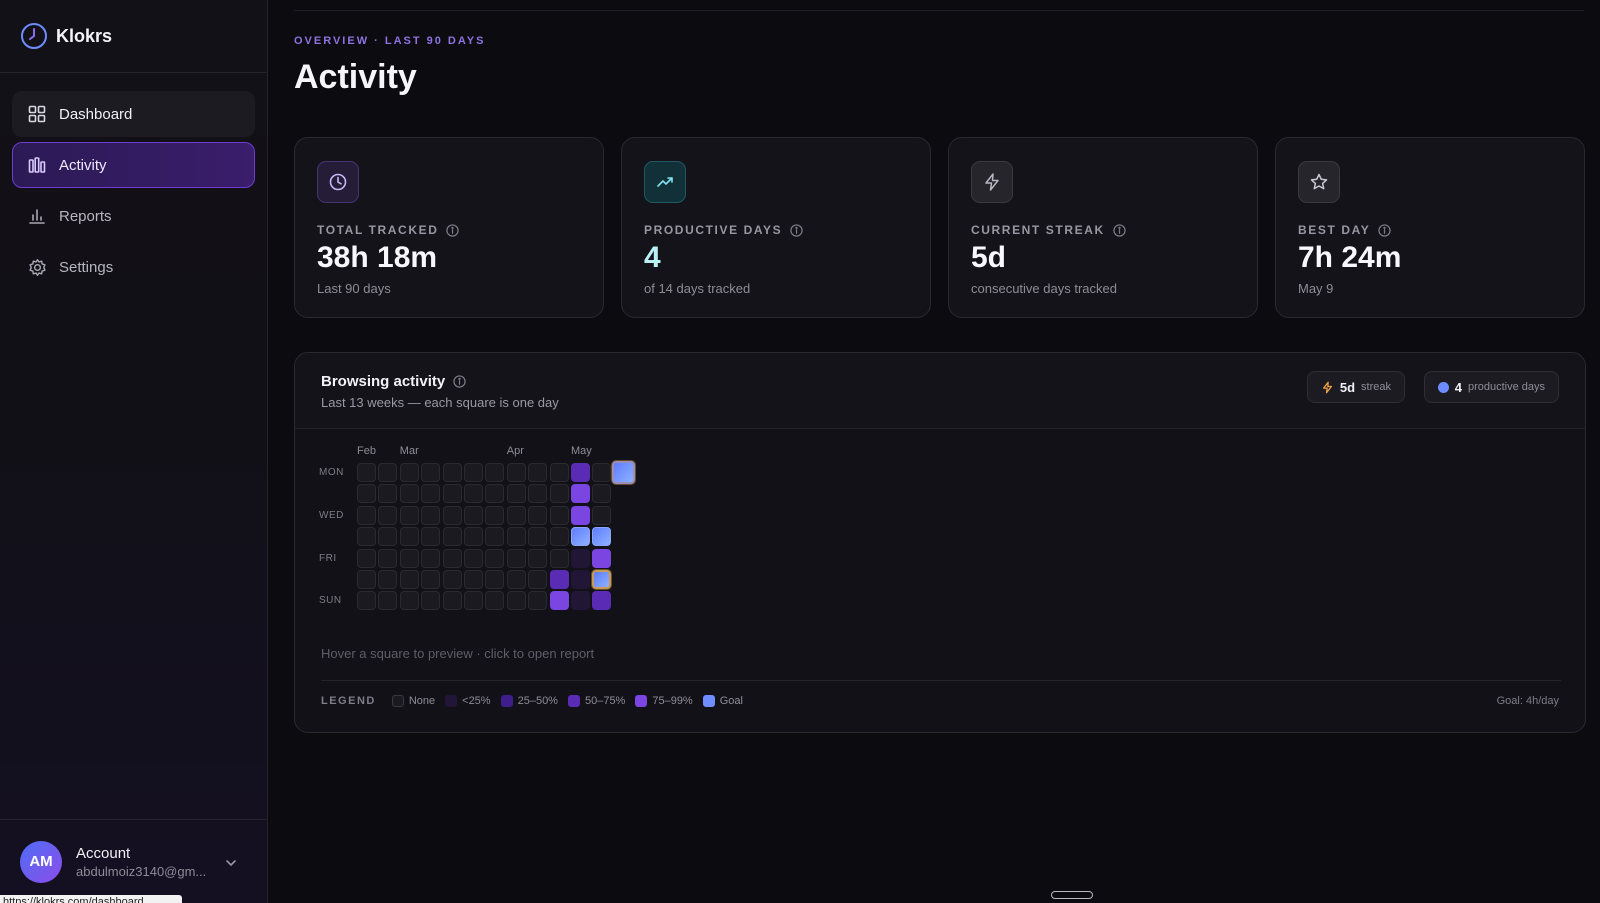  Describe the element at coordinates (133, 114) in the screenshot. I see `sidebar-item-dashboard: Dashboard` at that location.